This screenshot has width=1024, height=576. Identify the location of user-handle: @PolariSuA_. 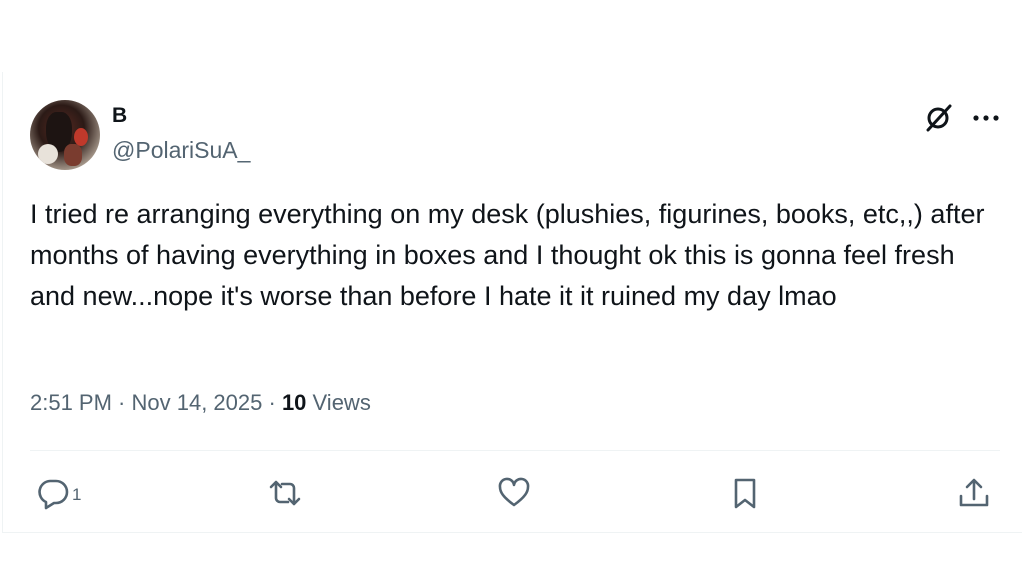
(181, 150).